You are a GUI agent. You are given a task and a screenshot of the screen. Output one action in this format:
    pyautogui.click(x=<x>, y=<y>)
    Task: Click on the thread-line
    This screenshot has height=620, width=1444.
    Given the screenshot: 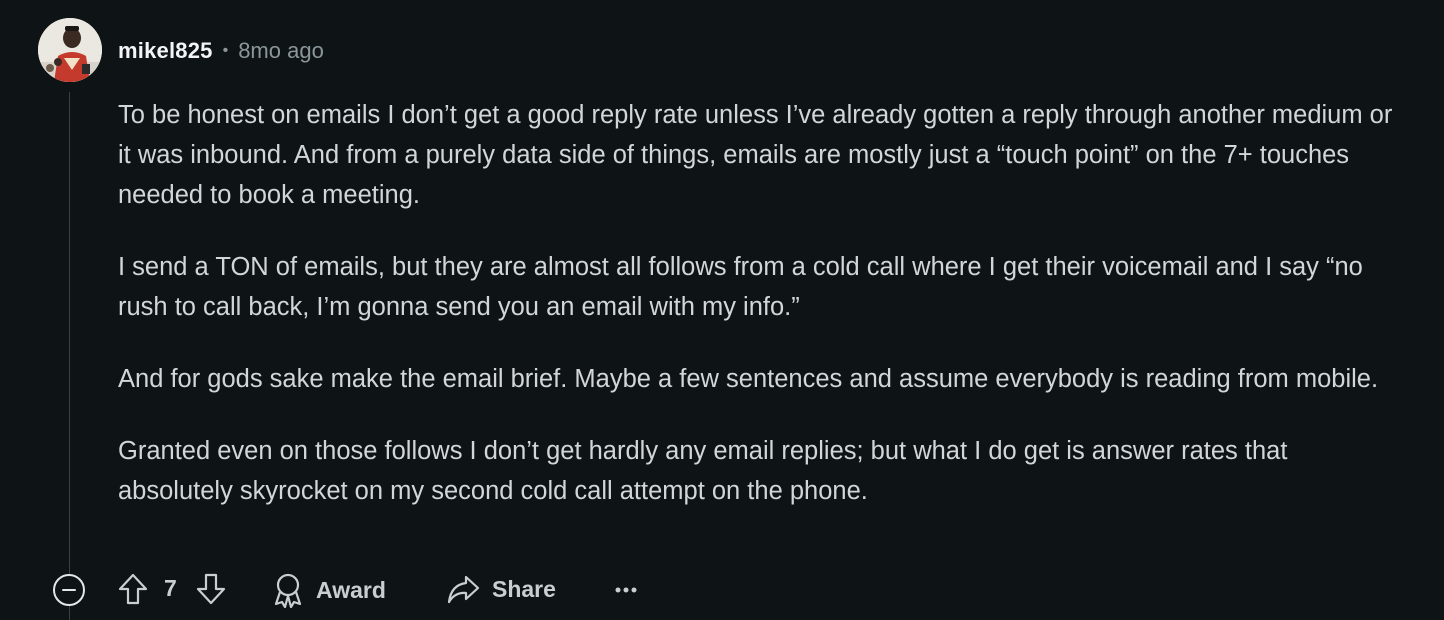 What is the action you would take?
    pyautogui.click(x=69, y=356)
    